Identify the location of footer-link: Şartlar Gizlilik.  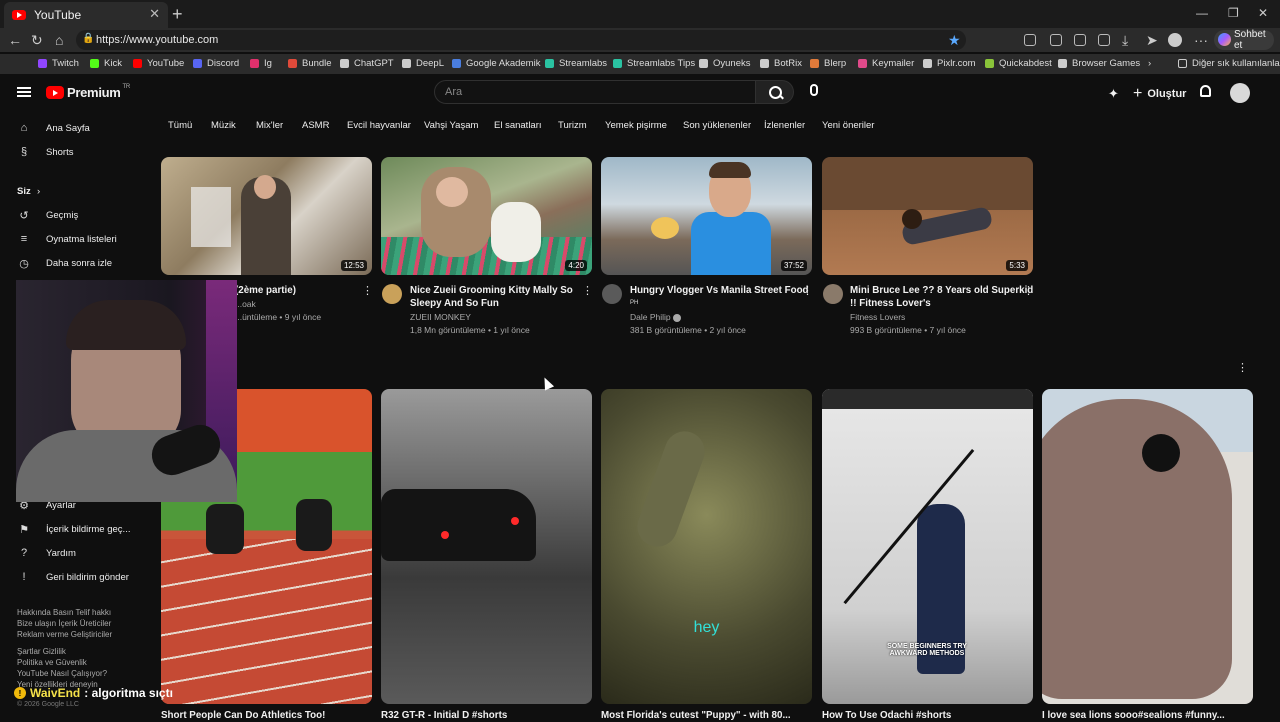
(62, 651).